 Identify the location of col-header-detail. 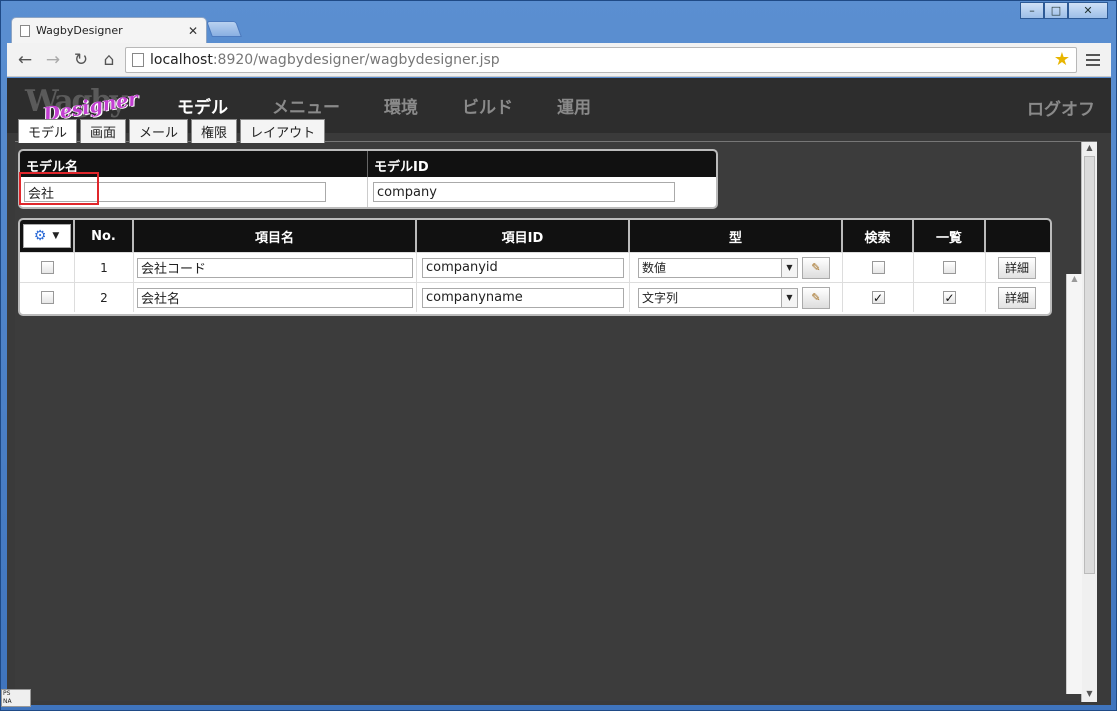
(1017, 236).